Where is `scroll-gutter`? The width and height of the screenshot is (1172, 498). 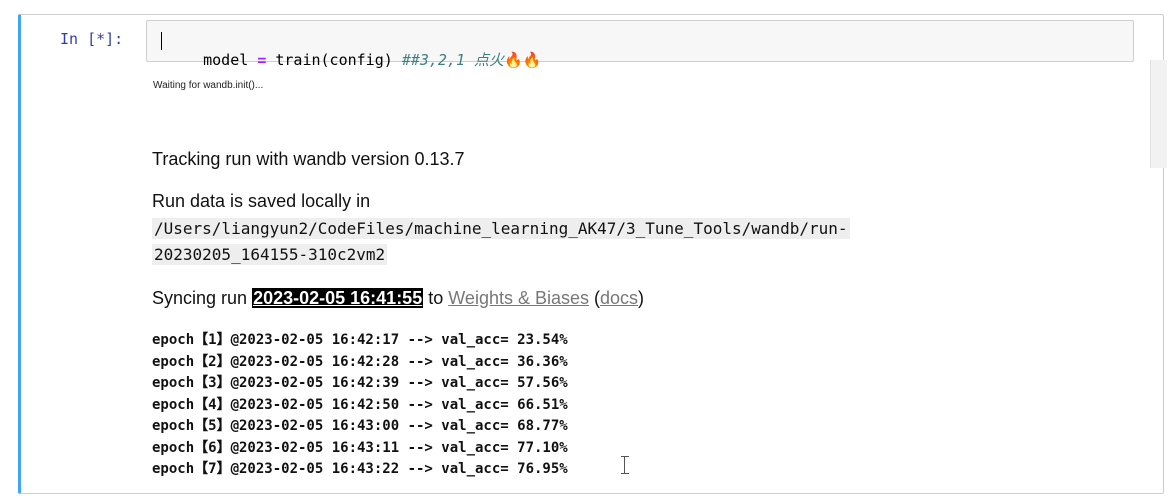 scroll-gutter is located at coordinates (1158, 114).